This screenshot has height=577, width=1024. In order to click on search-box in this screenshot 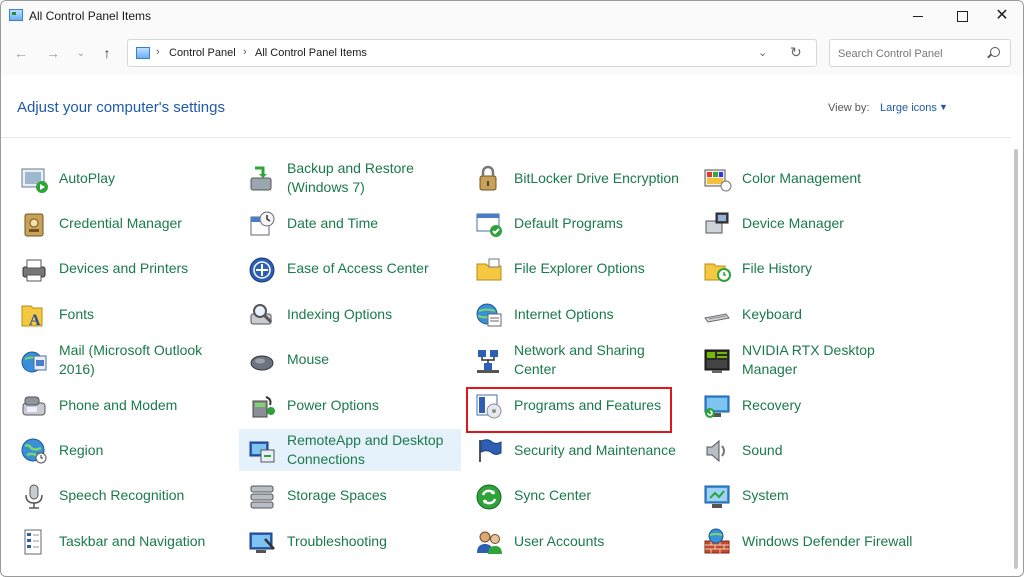, I will do `click(920, 53)`.